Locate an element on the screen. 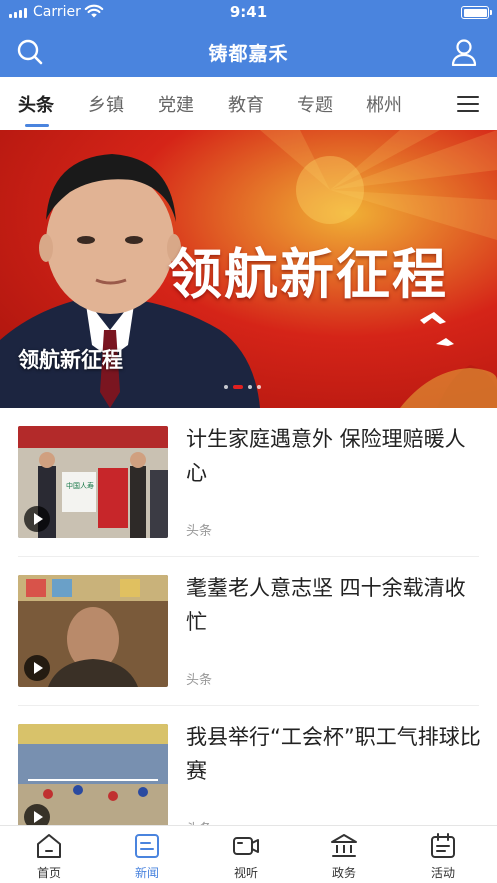  bottom-nav: 首页 新闻 视听 政务 活动 is located at coordinates (248, 854).